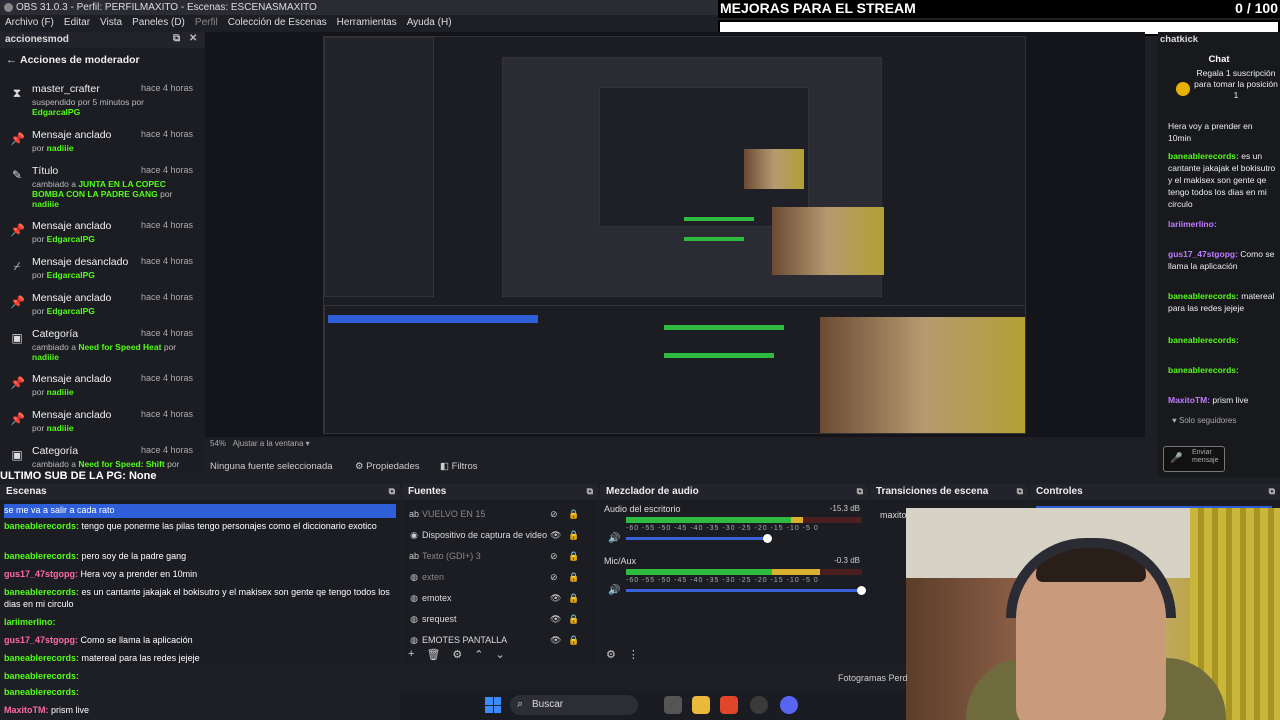 This screenshot has height=720, width=1280. What do you see at coordinates (709, 520) in the screenshot?
I see `meter-level` at bounding box center [709, 520].